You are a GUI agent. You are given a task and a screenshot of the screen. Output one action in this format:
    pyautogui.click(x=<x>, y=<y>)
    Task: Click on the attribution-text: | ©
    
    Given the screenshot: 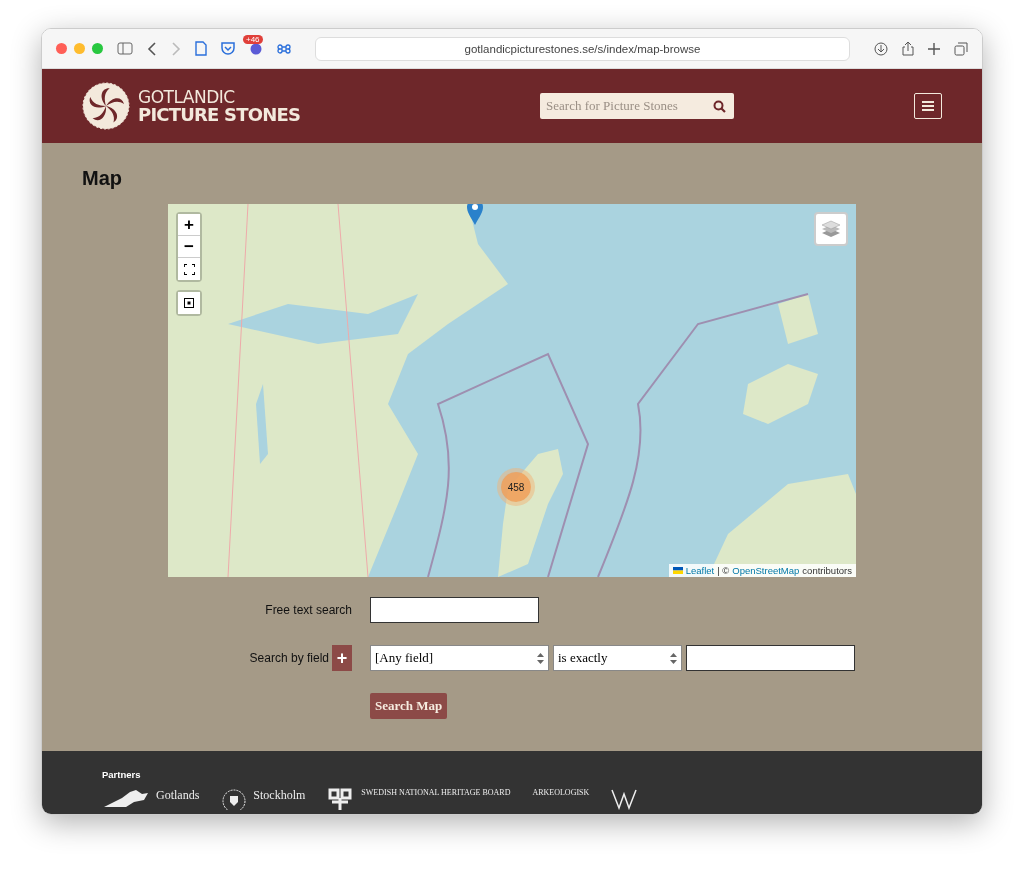 What is the action you would take?
    pyautogui.click(x=723, y=570)
    